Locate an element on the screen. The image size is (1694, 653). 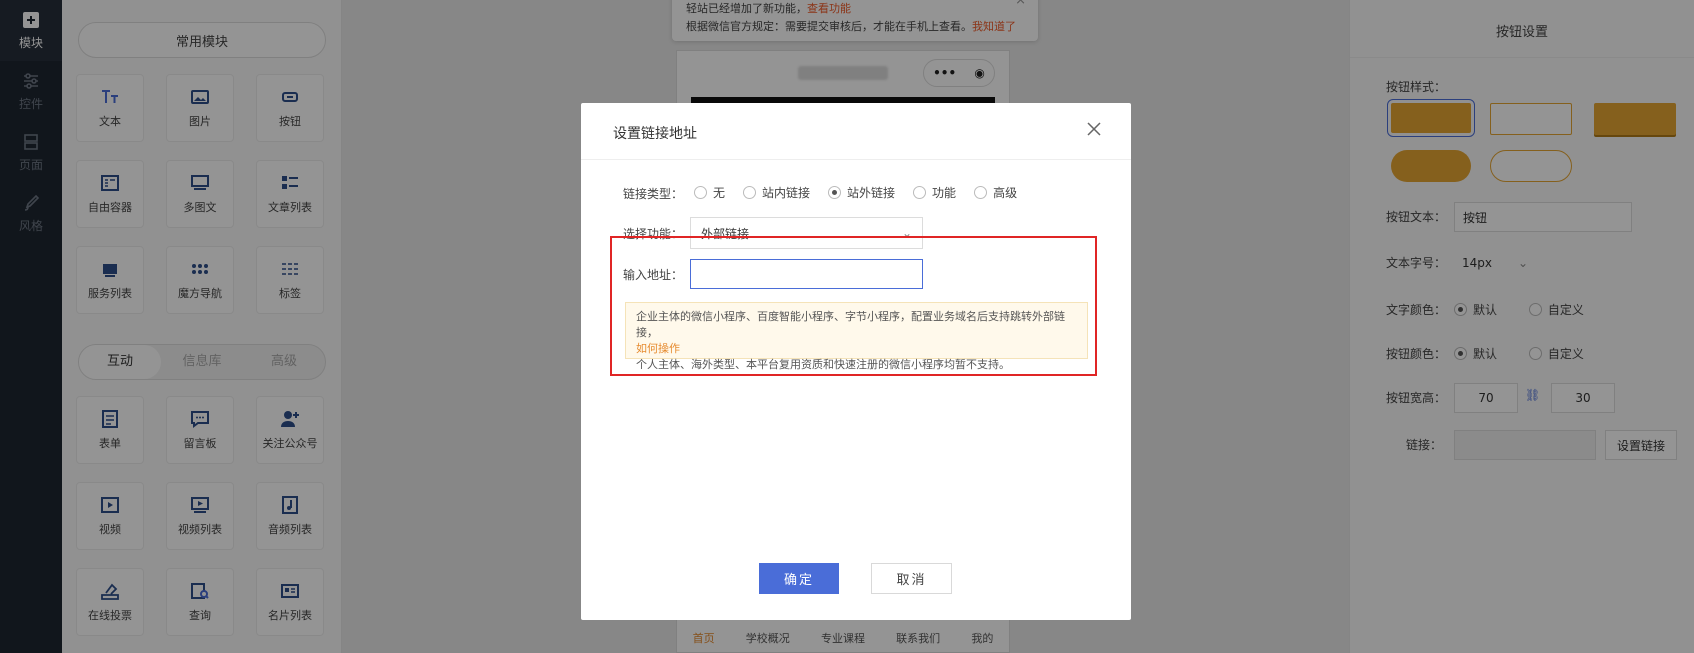
how-to-link: 如何操作 is located at coordinates (658, 348).